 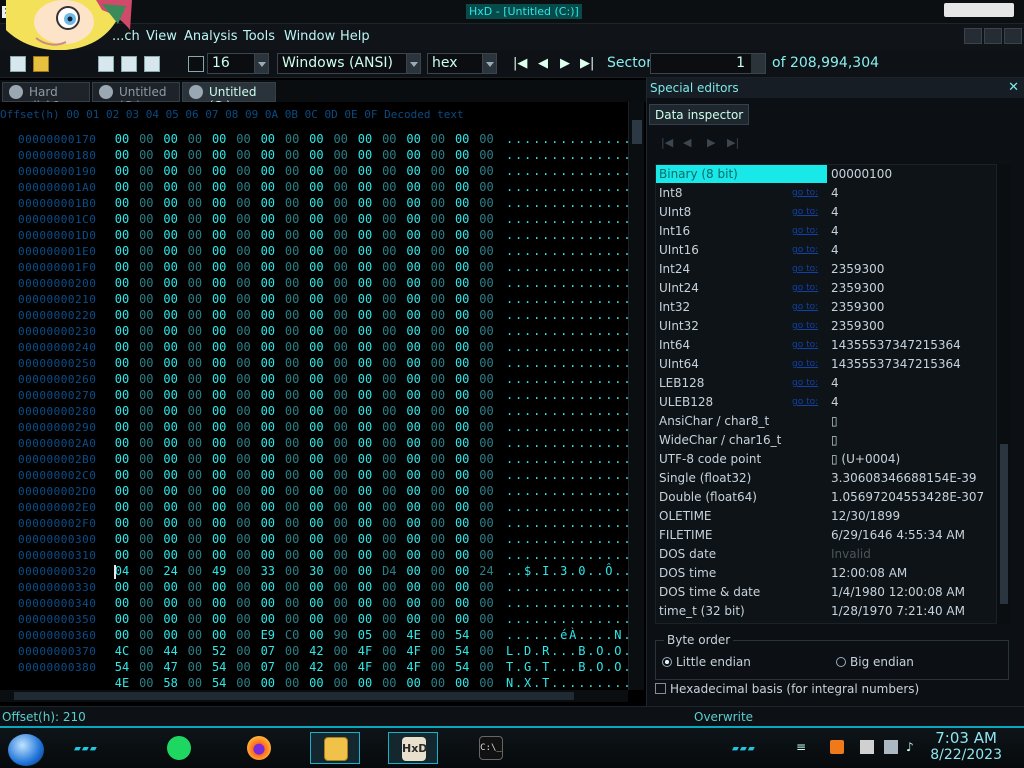 What do you see at coordinates (567, 571) in the screenshot?
I see `decoded-text: ..$.I.3.0..Ô...$` at bounding box center [567, 571].